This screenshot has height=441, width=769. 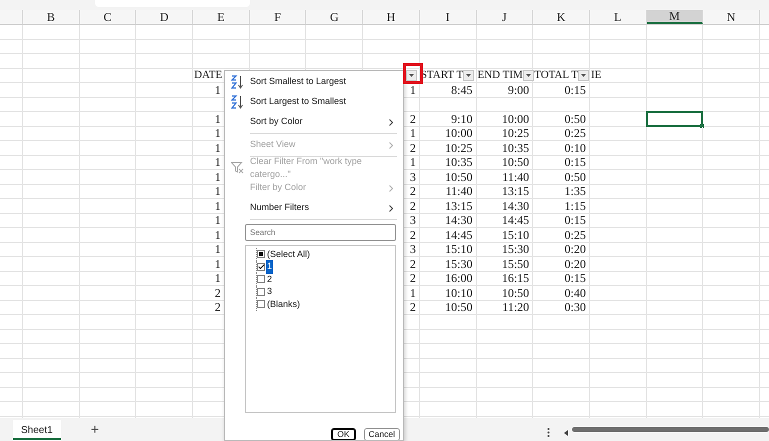 I want to click on table-cell: 0:15, so click(x=575, y=278).